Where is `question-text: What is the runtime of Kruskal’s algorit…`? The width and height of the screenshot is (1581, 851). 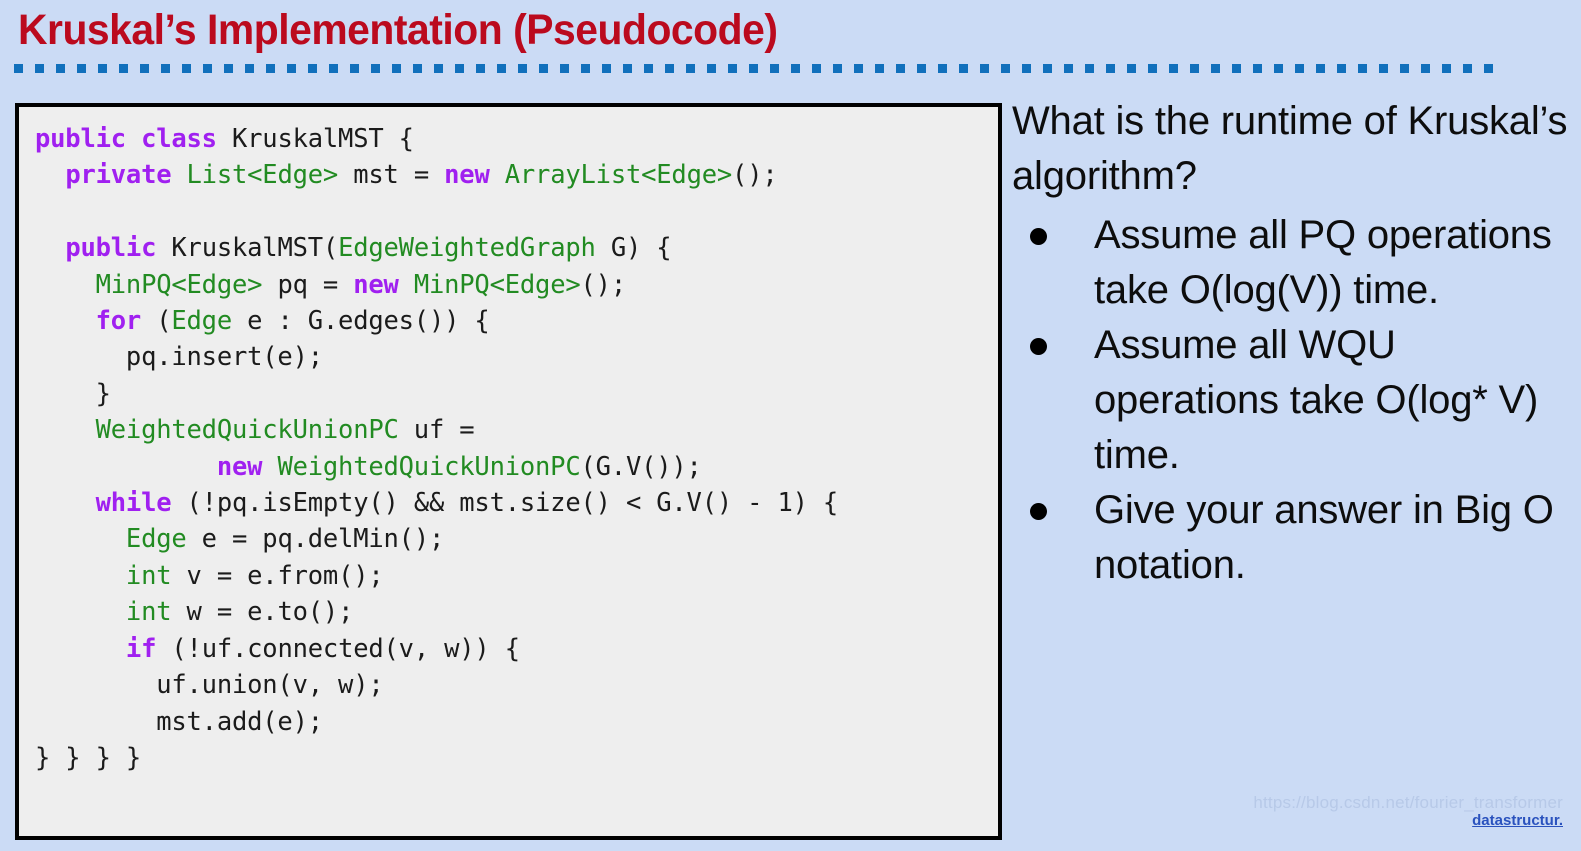
question-text: What is the runtime of Kruskal’s algorit… is located at coordinates (1290, 148).